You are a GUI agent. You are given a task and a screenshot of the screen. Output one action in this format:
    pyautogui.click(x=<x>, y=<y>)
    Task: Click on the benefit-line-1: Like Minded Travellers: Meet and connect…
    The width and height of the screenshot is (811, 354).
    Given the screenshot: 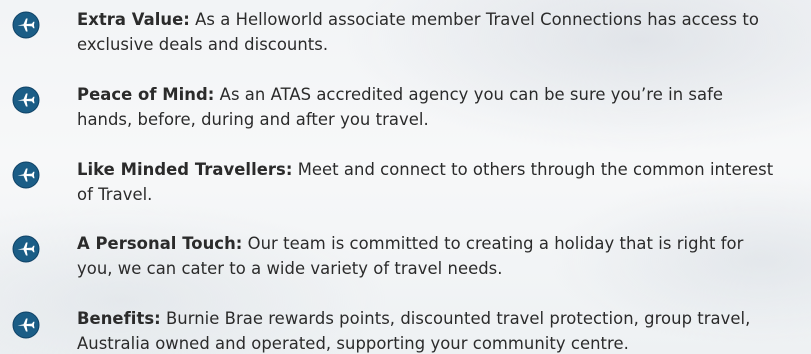 What is the action you would take?
    pyautogui.click(x=443, y=169)
    